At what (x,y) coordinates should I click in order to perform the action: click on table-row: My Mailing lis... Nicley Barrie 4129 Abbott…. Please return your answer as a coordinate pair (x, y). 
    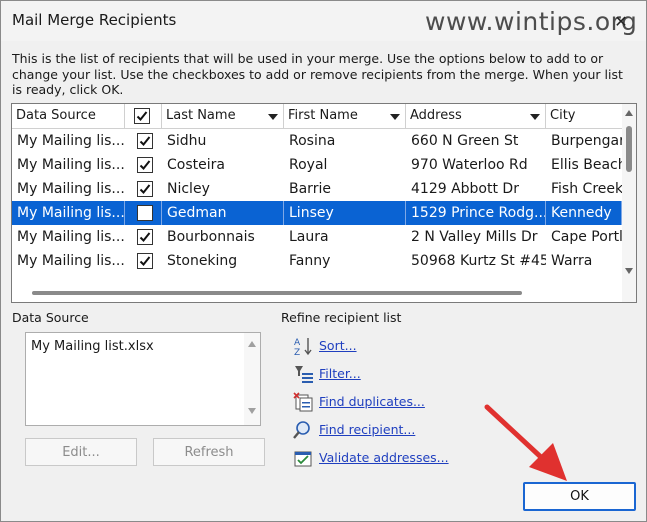
    Looking at the image, I should click on (317, 189).